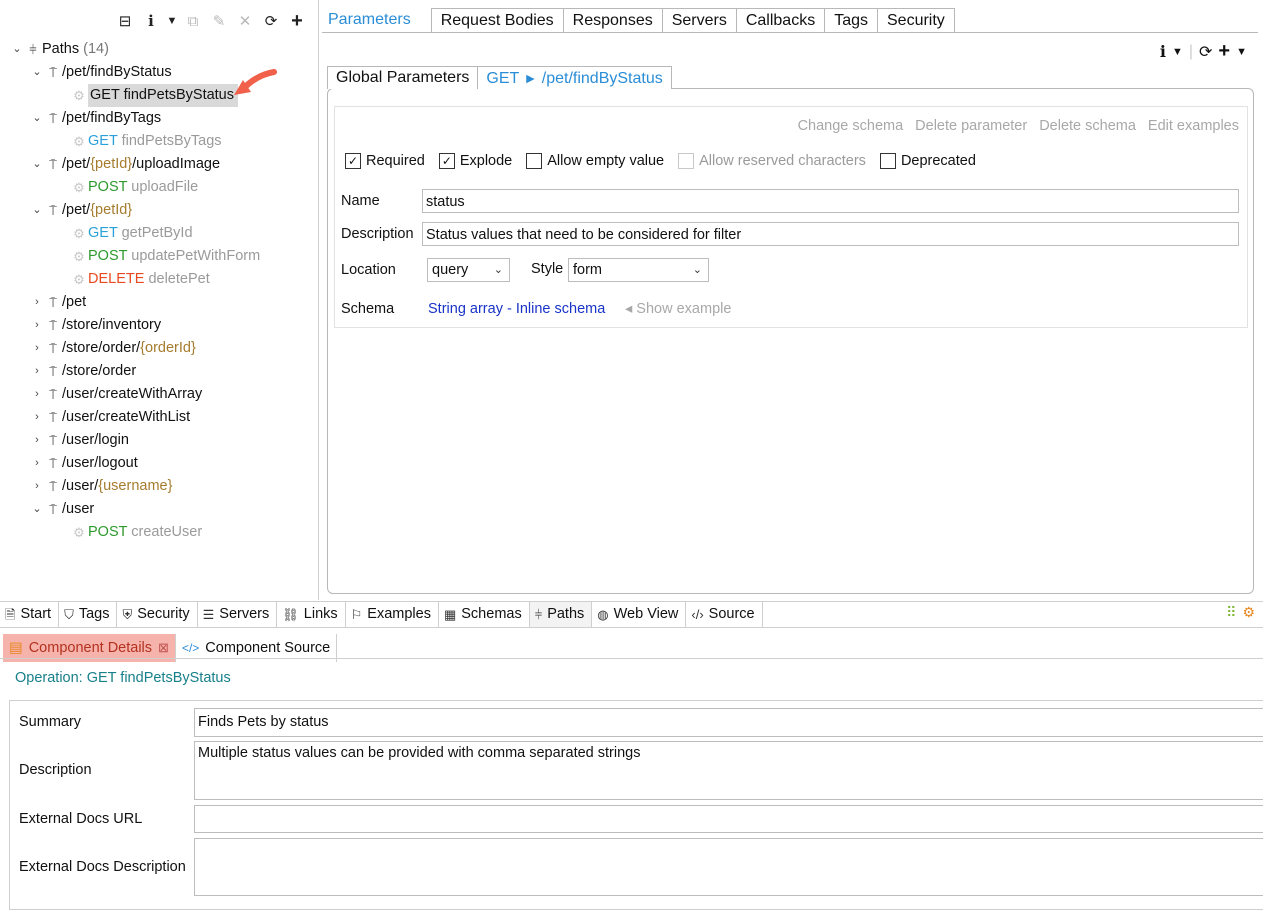 This screenshot has width=1263, height=910. Describe the element at coordinates (113, 348) in the screenshot. I see `tree-path-item: › ⍑ /store/order/{orderId}` at that location.